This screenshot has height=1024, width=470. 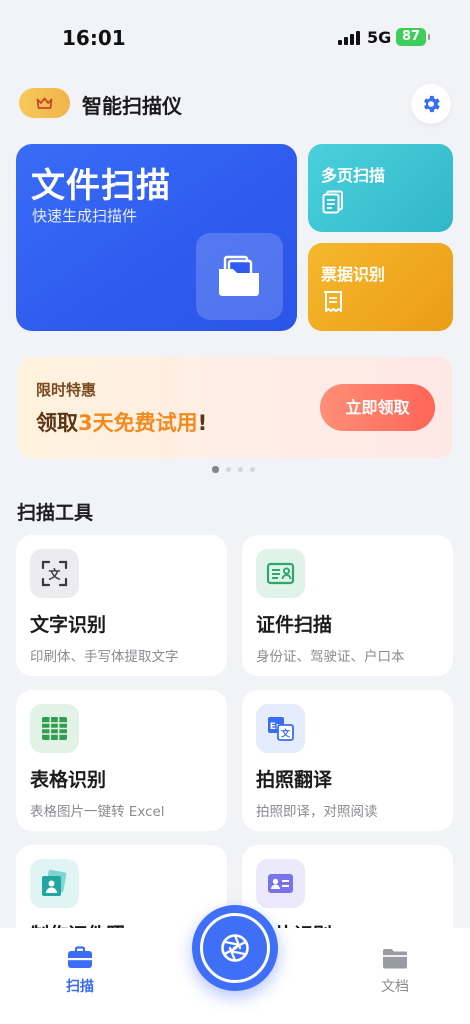 What do you see at coordinates (294, 780) in the screenshot?
I see `tool-name: 拍照翻译` at bounding box center [294, 780].